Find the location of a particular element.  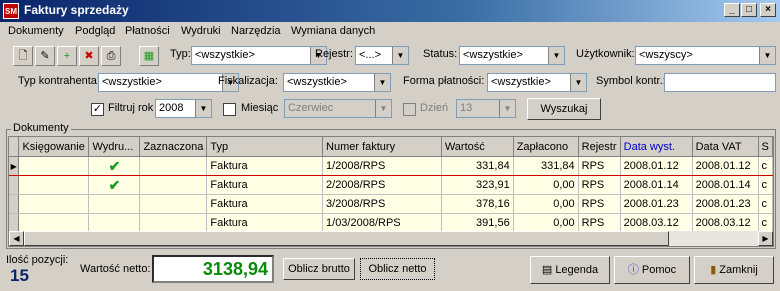

cell-numer: 1/03/2008/RPS is located at coordinates (382, 223).